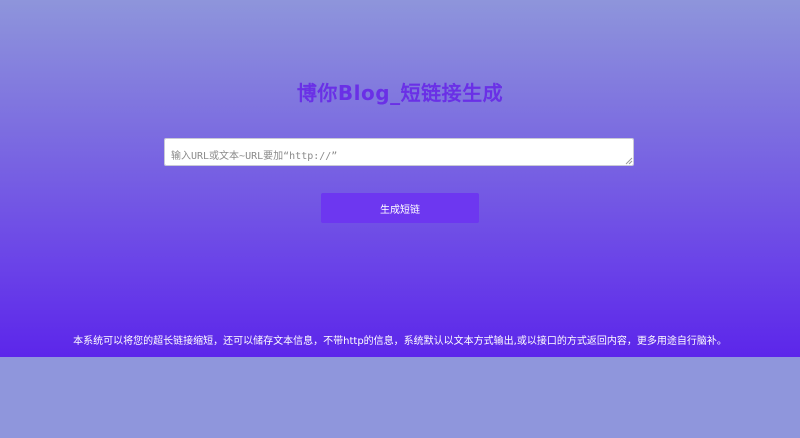 The width and height of the screenshot is (800, 438). What do you see at coordinates (400, 208) in the screenshot?
I see `generate-short-link-button: 生成短链` at bounding box center [400, 208].